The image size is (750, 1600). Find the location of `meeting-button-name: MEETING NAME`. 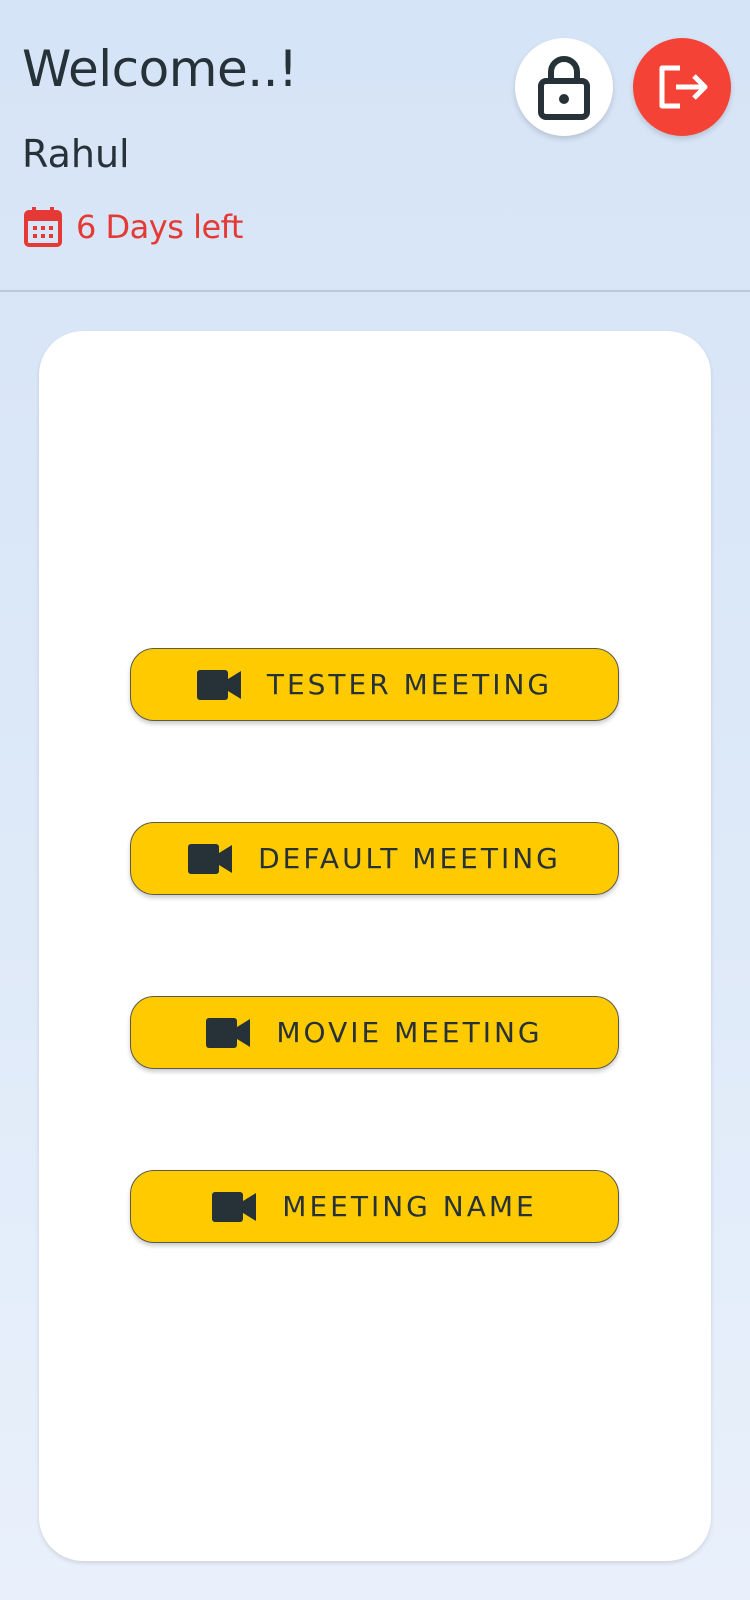

meeting-button-name: MEETING NAME is located at coordinates (374, 1206).